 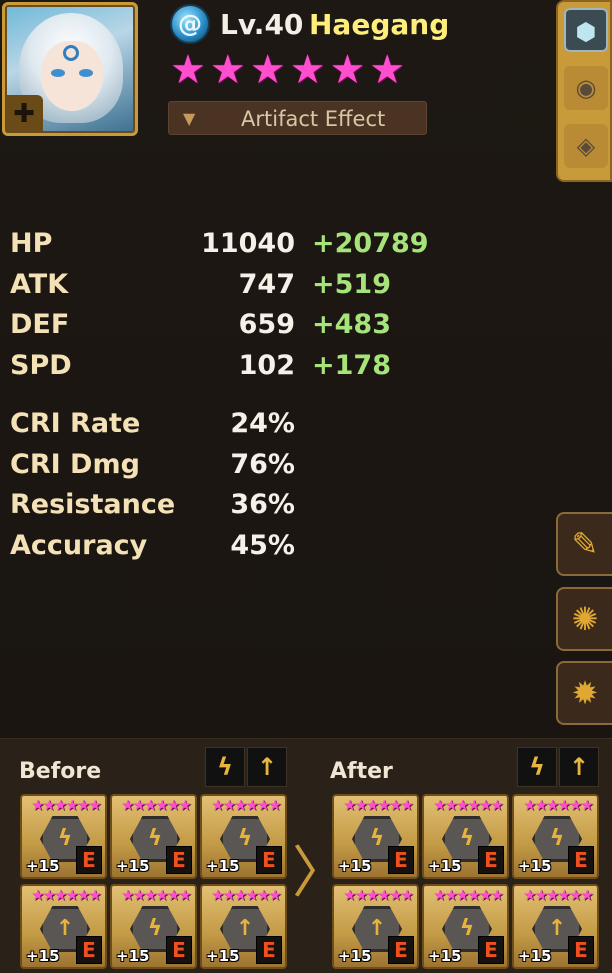 I want to click on stat-row-cri-dmg: CRI Dmg 76%, so click(x=220, y=469).